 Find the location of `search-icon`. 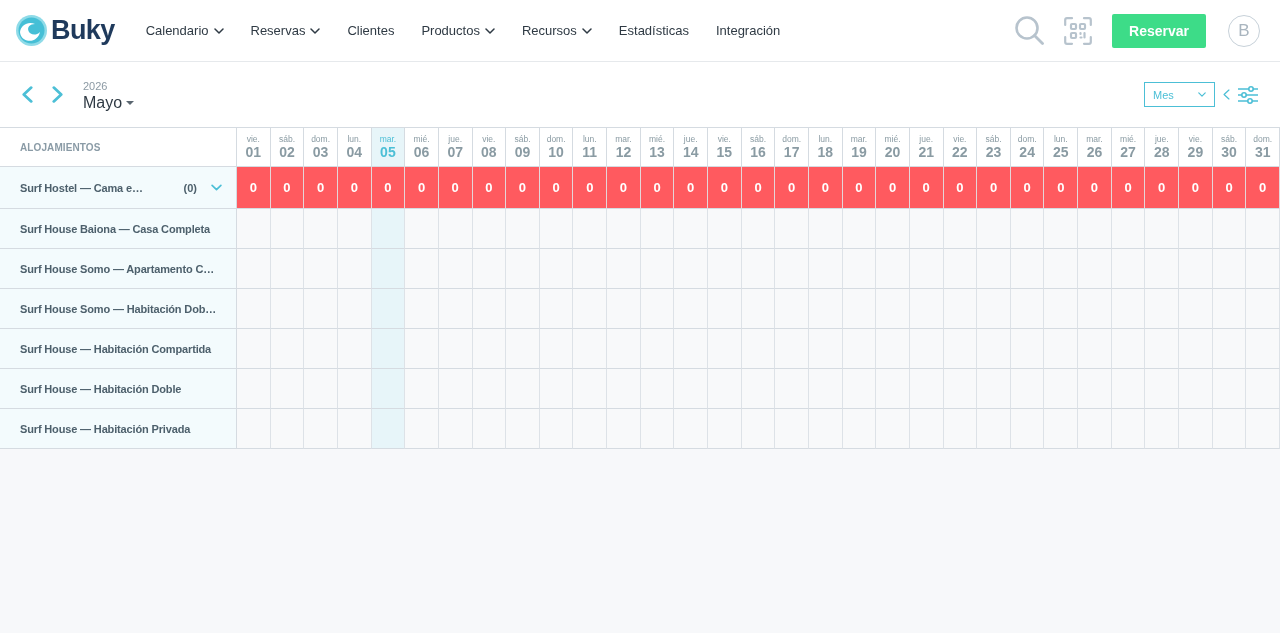

search-icon is located at coordinates (1029, 30).